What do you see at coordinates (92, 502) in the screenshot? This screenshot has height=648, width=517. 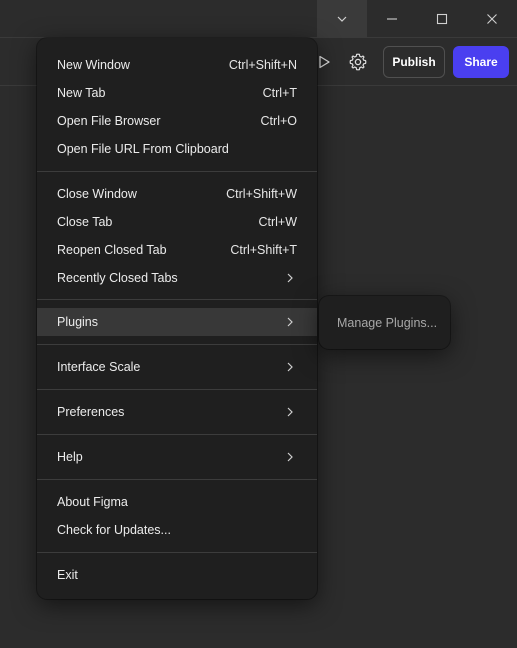 I see `menu-item-label: About Figma` at bounding box center [92, 502].